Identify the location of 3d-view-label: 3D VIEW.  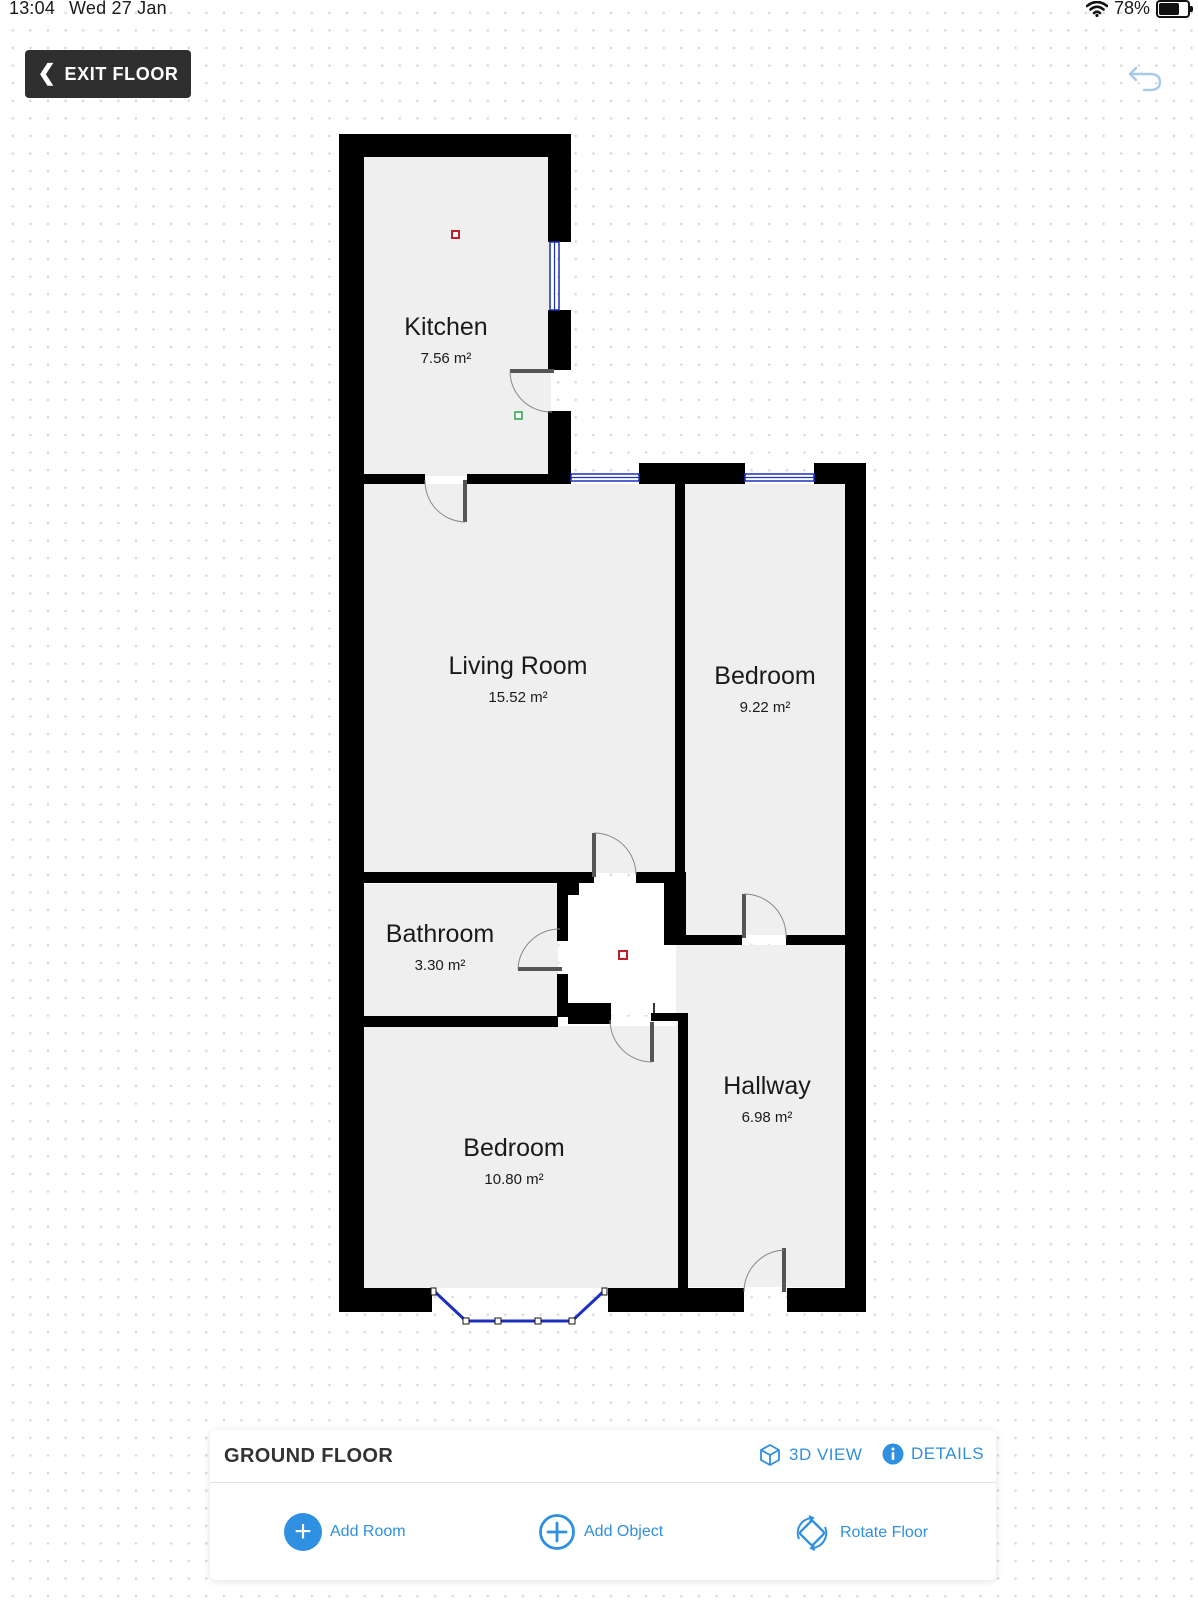
(826, 1454).